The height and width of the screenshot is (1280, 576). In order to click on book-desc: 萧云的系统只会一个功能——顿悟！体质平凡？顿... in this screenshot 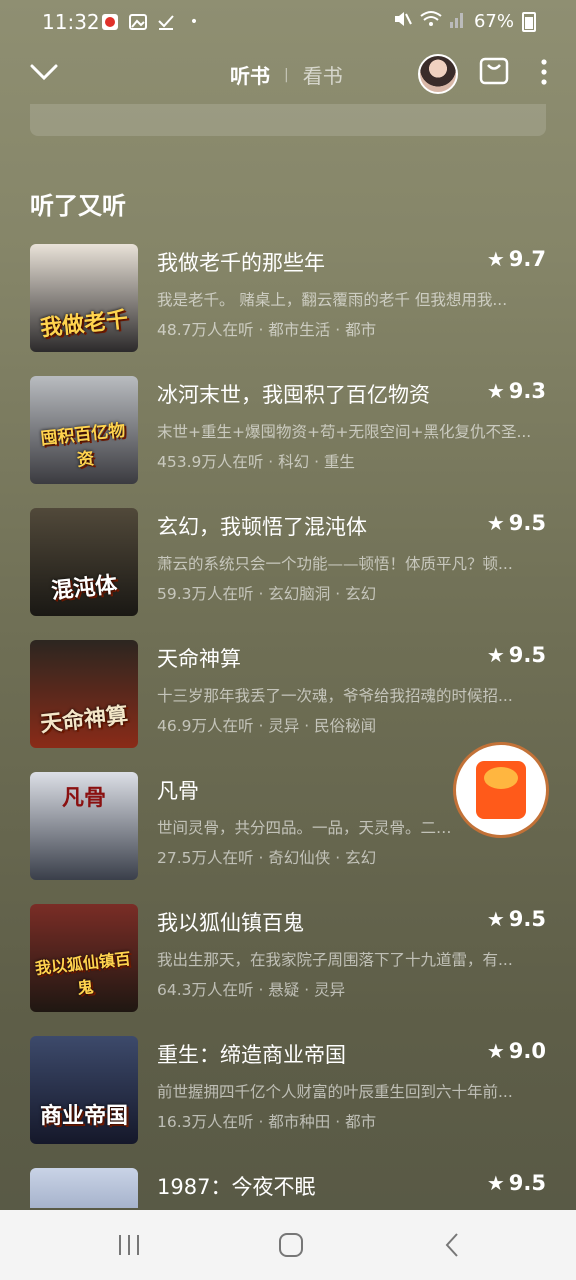, I will do `click(335, 564)`.